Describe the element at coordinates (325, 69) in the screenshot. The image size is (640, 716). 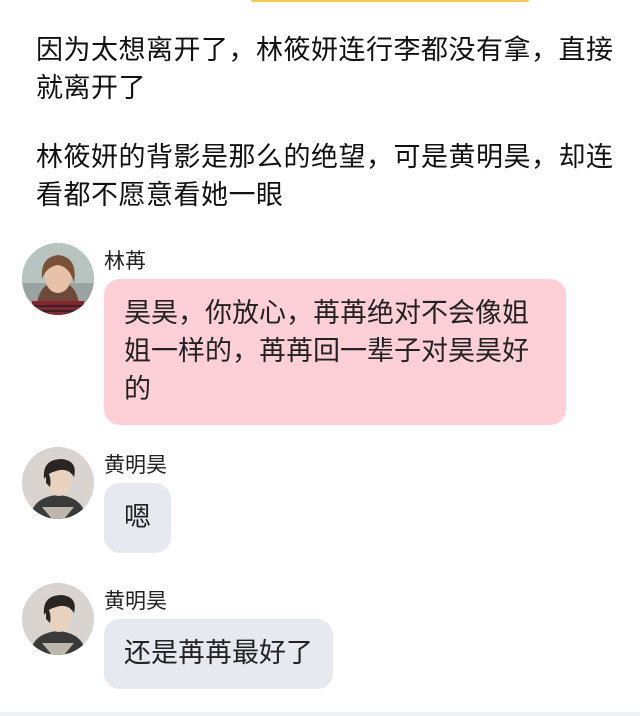
I see `narration-paragraph: 因为太想离开了，林筱妍连行李都没有拿，直接就离开了` at that location.